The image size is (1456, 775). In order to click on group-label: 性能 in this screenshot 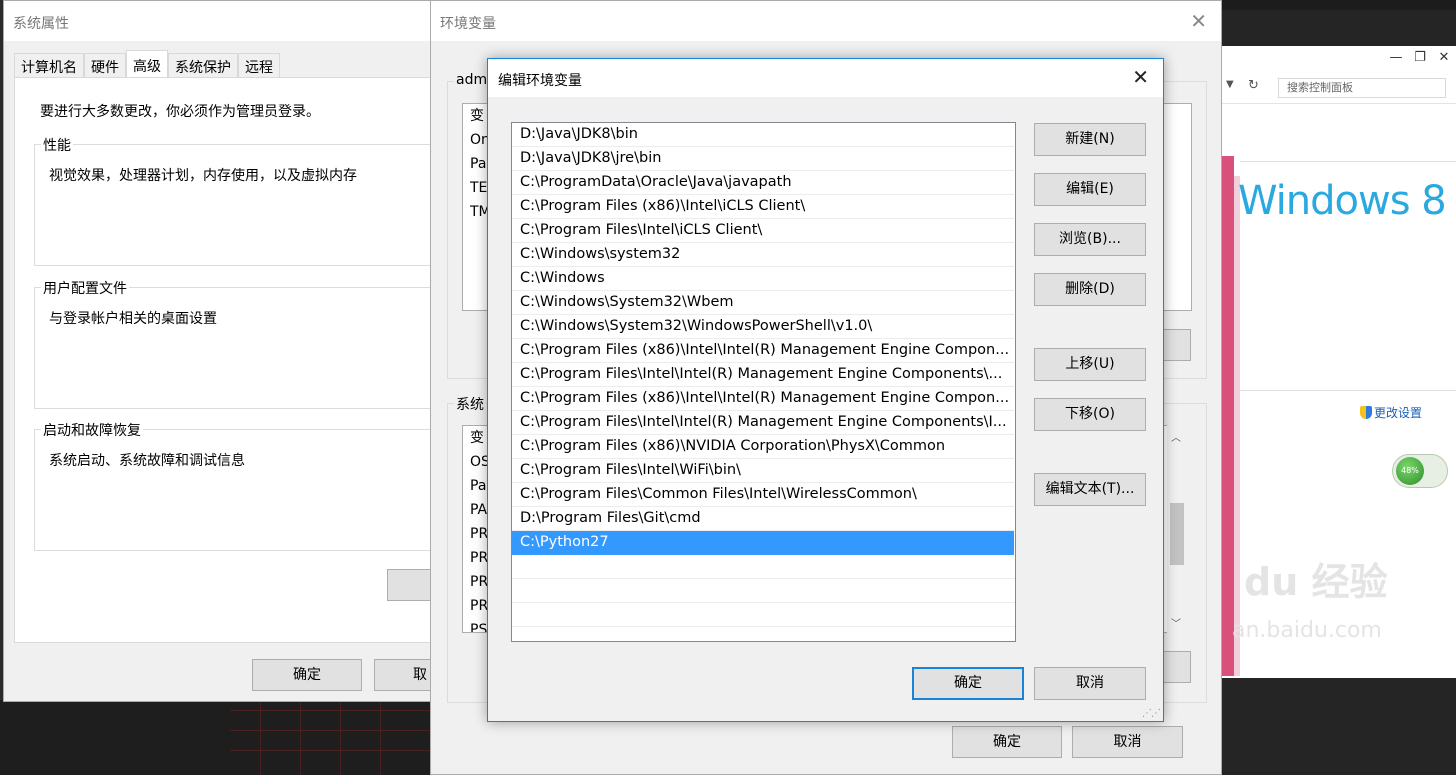, I will do `click(57, 145)`.